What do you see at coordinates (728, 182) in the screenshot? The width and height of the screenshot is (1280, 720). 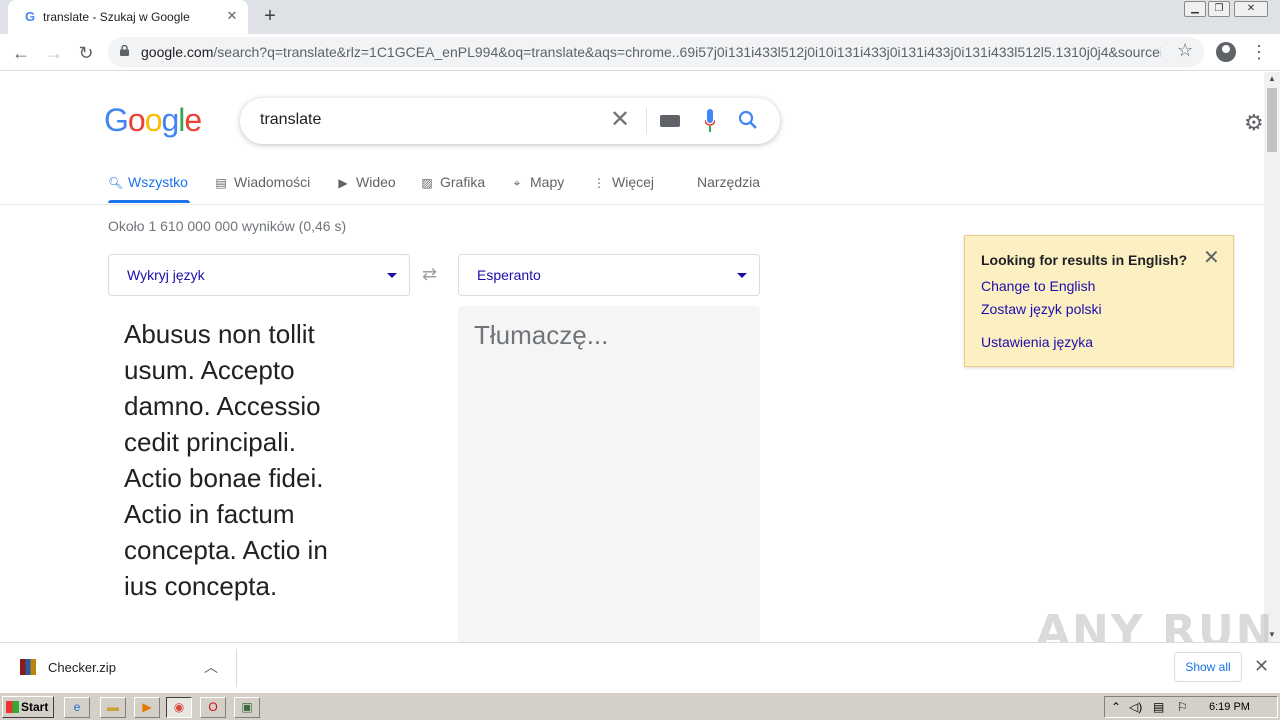 I see `tools-tab: Narzędzia` at bounding box center [728, 182].